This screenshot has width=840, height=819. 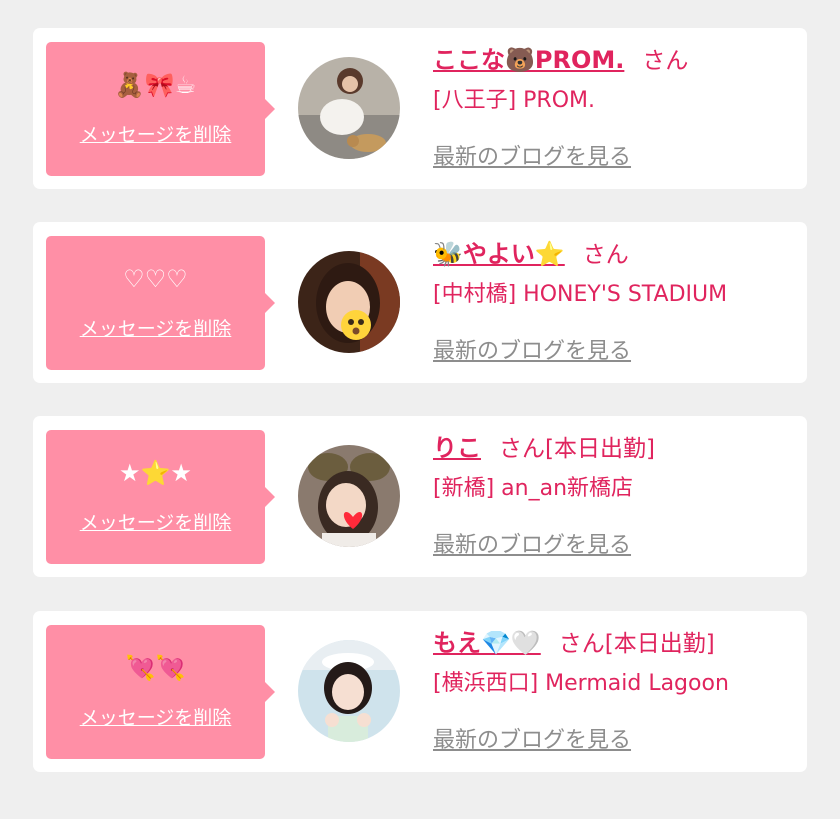 I want to click on girl-name-link: りこ, so click(x=457, y=448).